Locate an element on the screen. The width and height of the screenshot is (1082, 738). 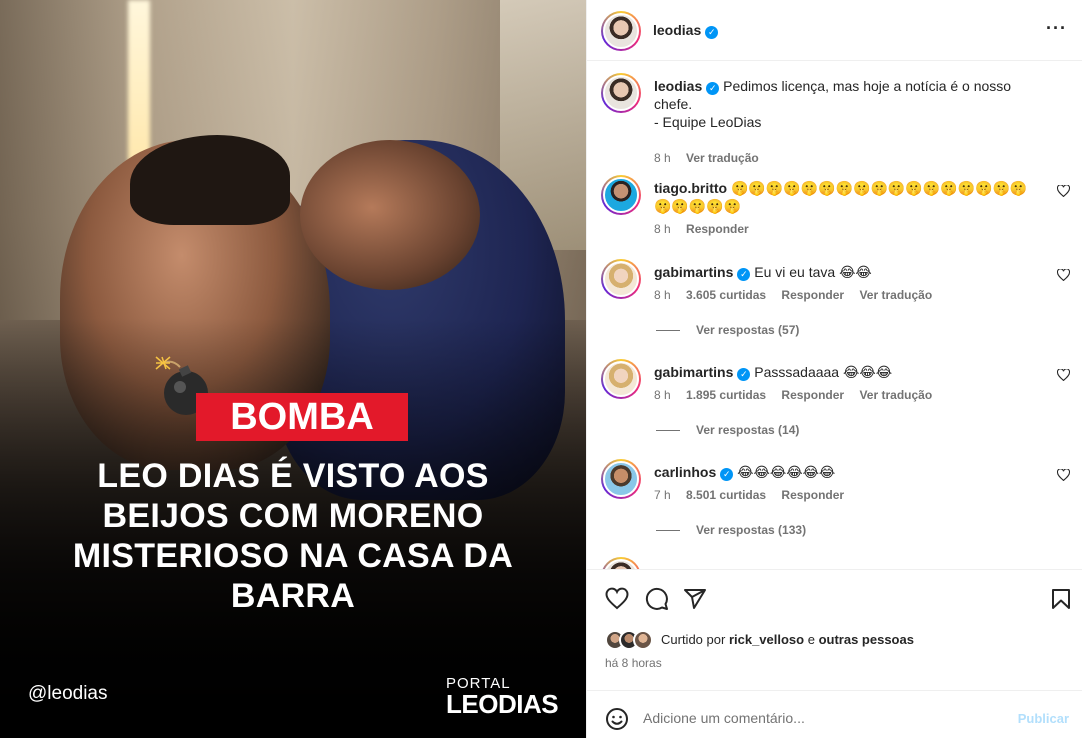
add-comment-bar: Publicar is located at coordinates (834, 714).